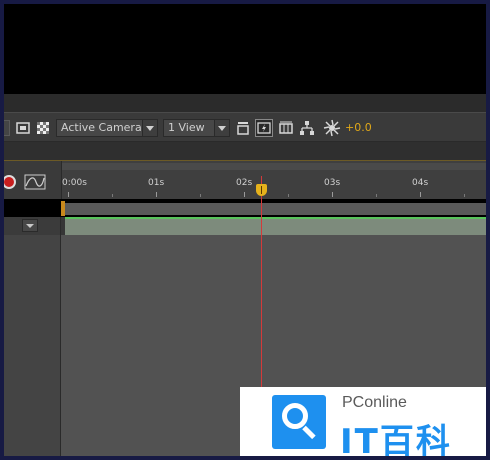 The image size is (490, 460). What do you see at coordinates (273, 209) in the screenshot?
I see `time-navigator-bar` at bounding box center [273, 209].